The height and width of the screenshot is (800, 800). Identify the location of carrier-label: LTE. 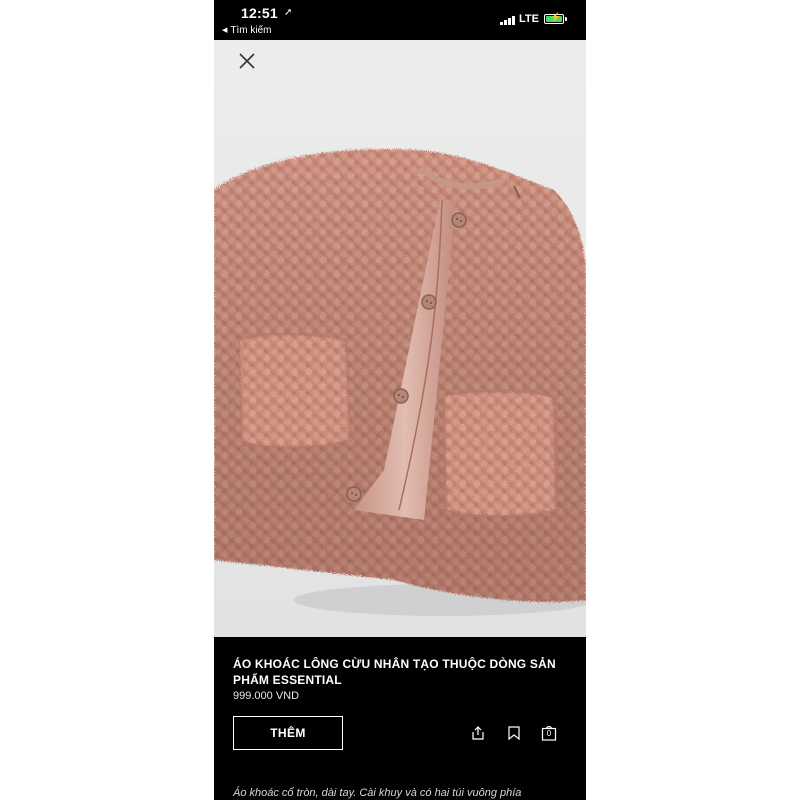
(529, 19).